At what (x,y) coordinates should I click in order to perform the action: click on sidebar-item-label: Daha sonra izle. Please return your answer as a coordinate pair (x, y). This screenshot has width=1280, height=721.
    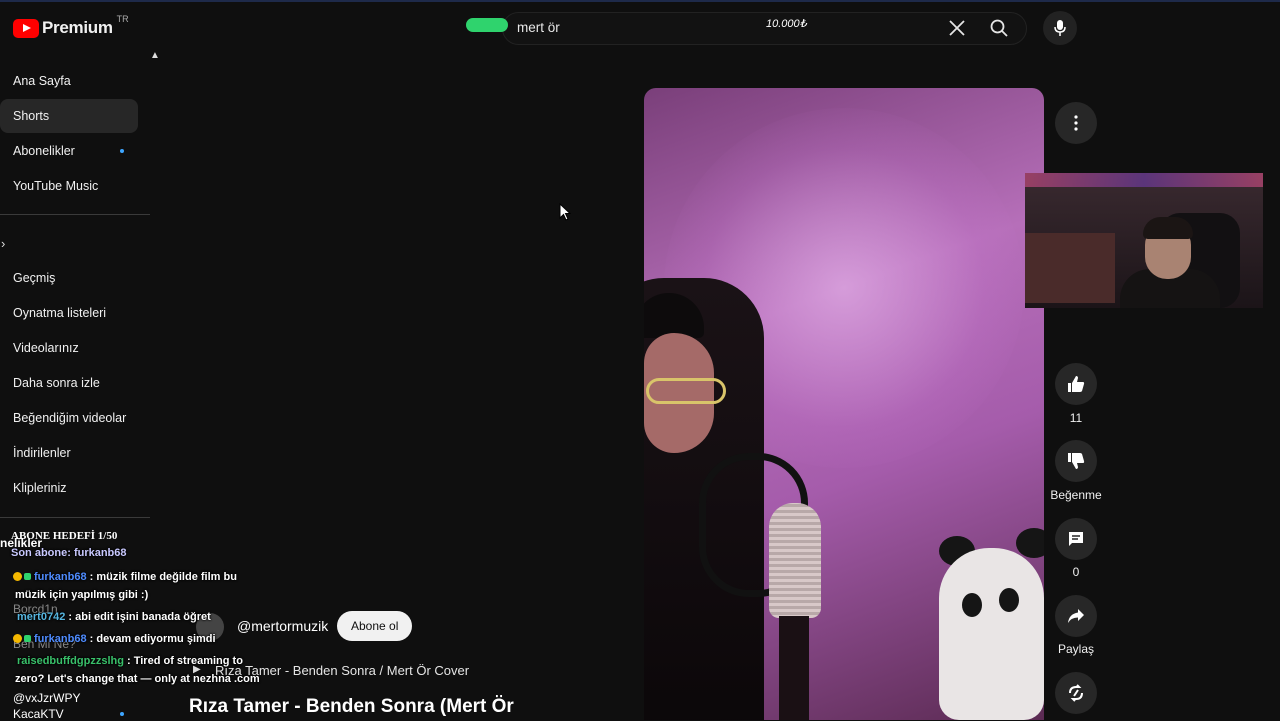
    Looking at the image, I should click on (56, 383).